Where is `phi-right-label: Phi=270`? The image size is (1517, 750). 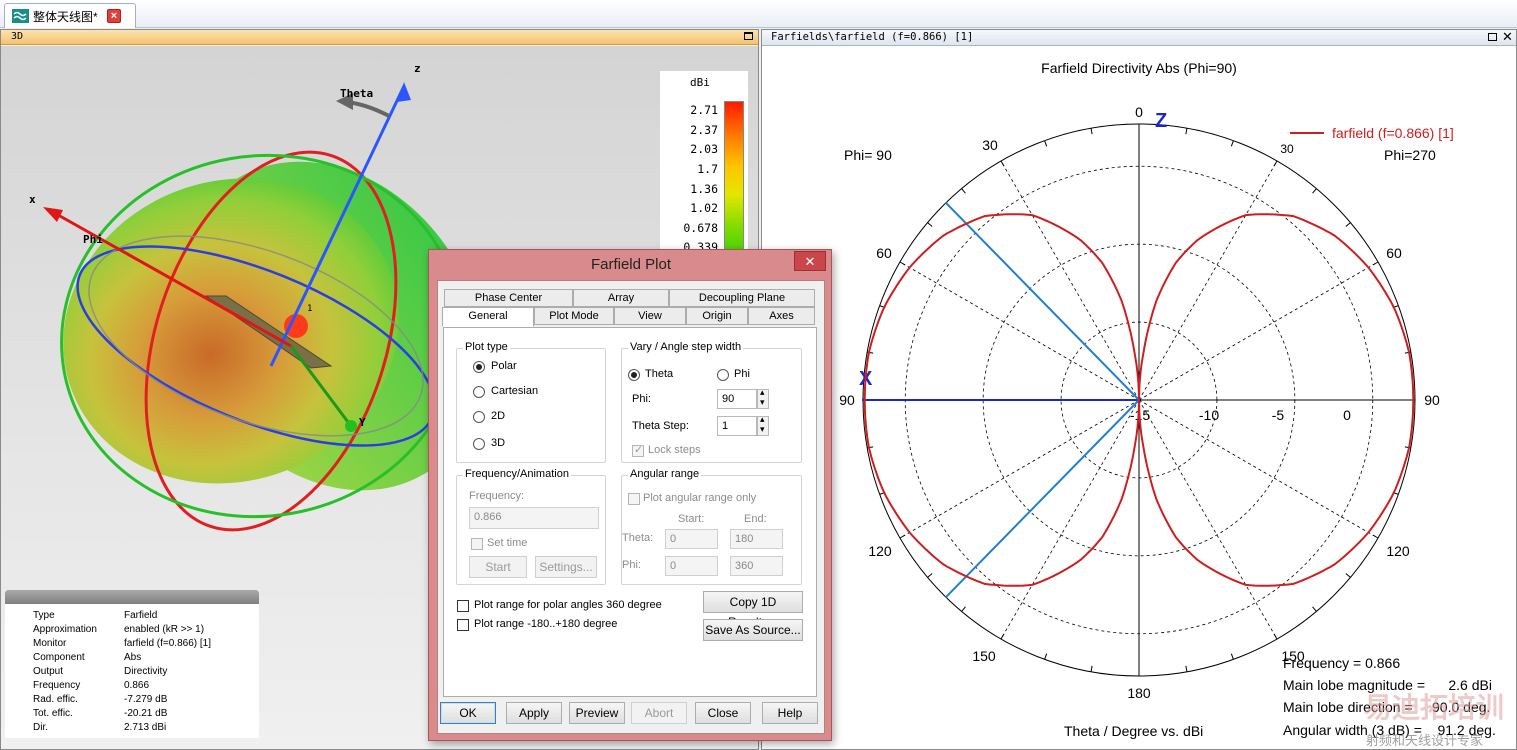 phi-right-label: Phi=270 is located at coordinates (1410, 155).